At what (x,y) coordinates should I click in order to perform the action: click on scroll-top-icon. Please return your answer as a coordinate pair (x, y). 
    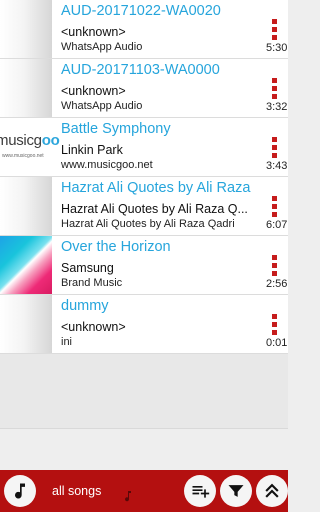
    Looking at the image, I should click on (272, 491).